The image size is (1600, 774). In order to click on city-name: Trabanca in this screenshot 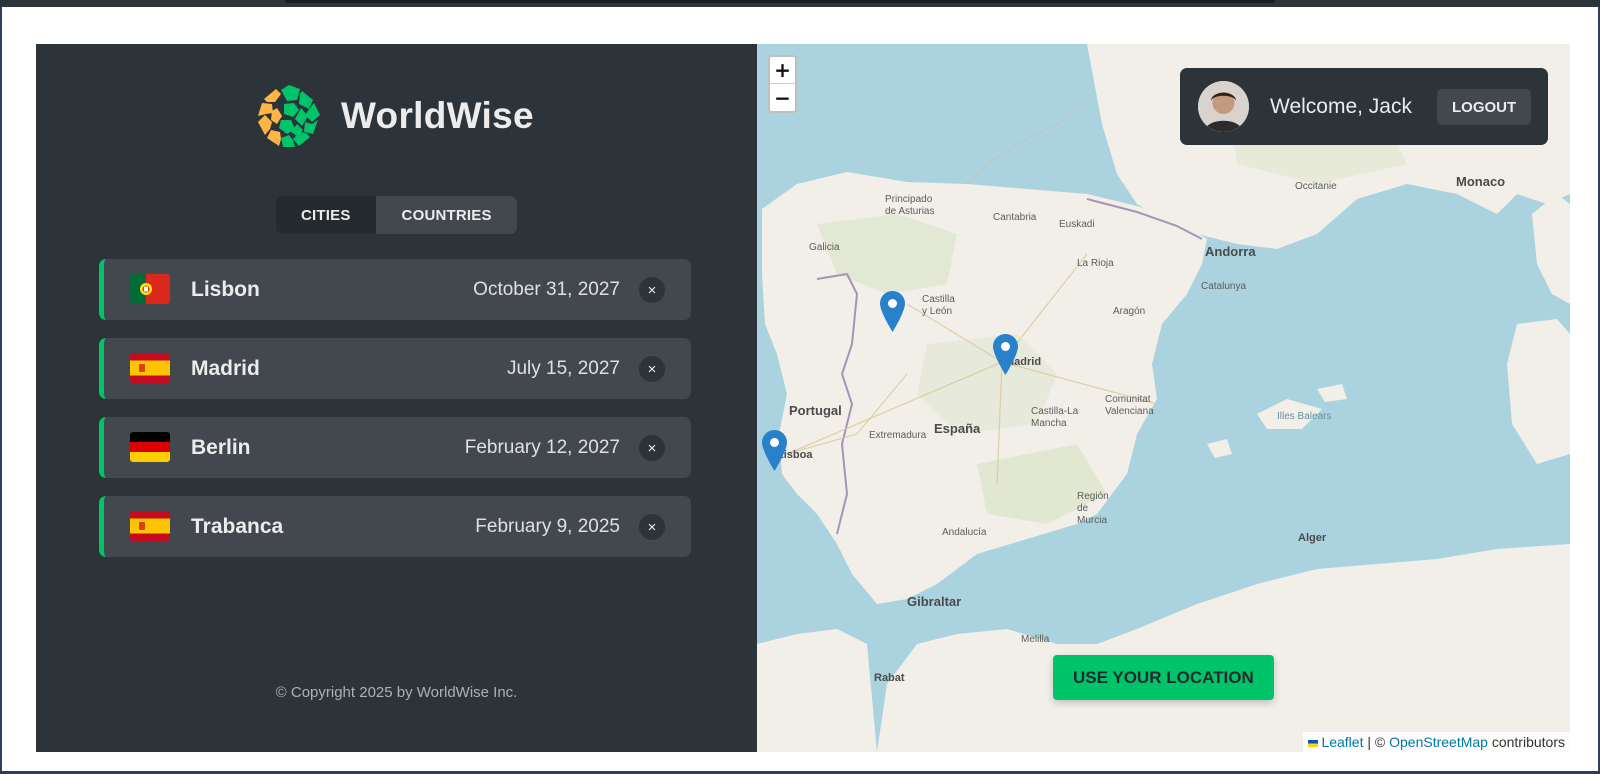, I will do `click(237, 526)`.